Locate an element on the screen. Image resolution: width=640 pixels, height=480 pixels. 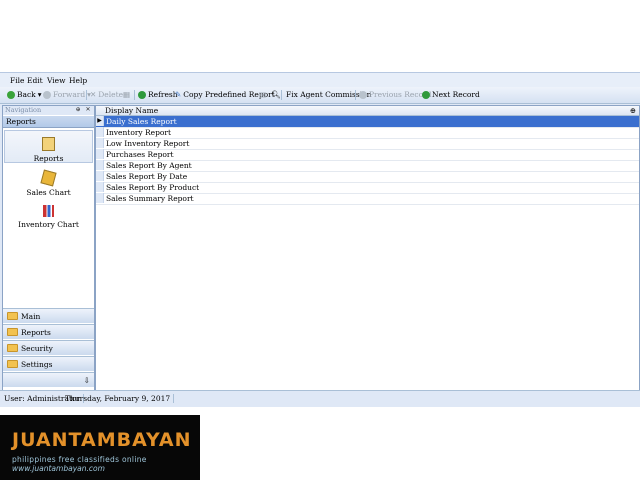
delete-x-icon: ✕ is located at coordinates (93, 94).